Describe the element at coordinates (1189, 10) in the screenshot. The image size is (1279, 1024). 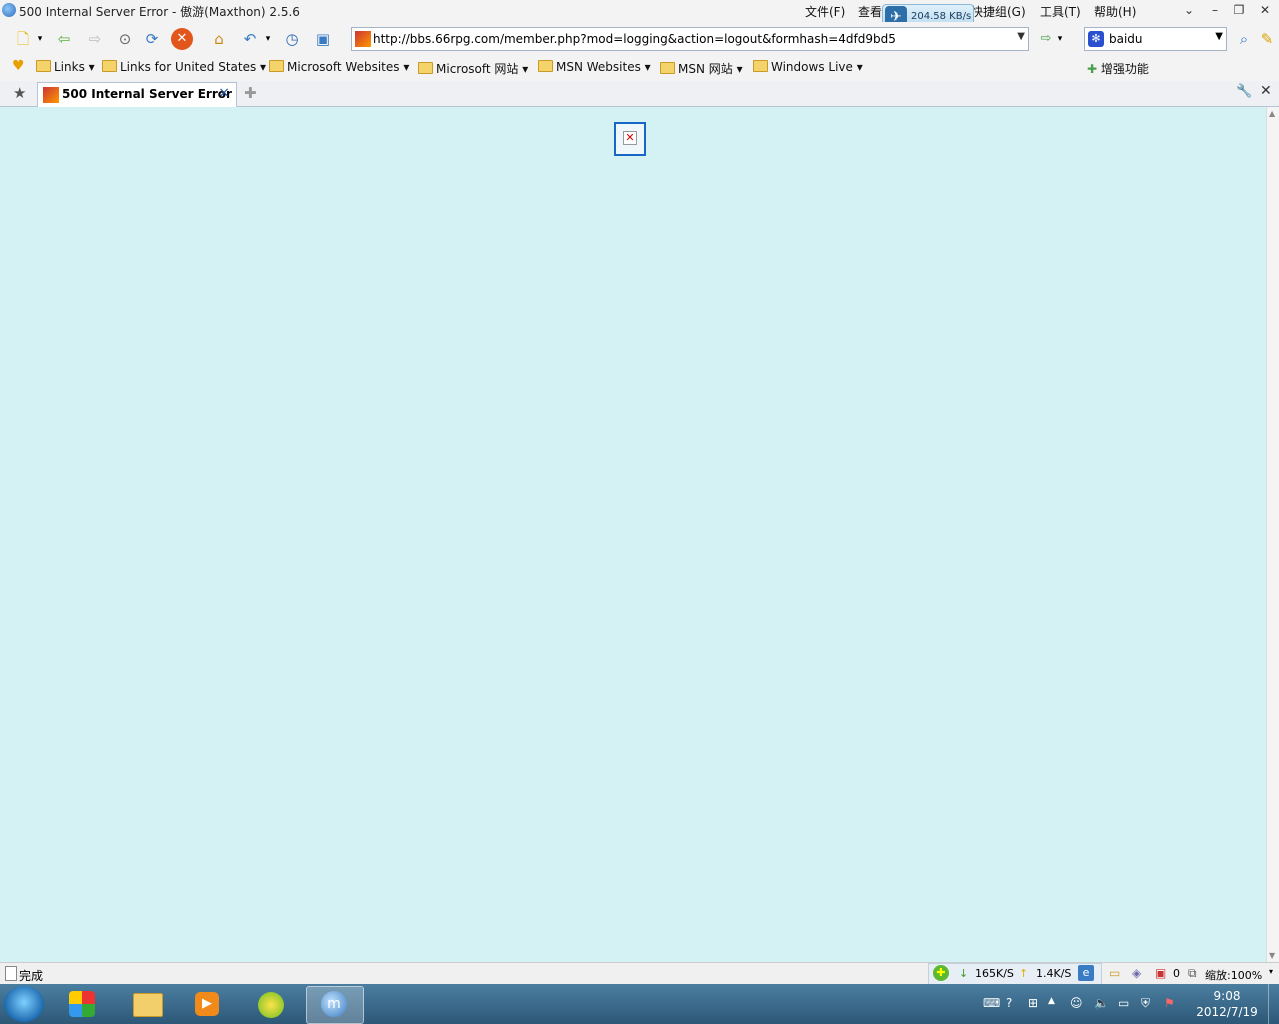
I see `menu-collapse-icon: ⌄` at that location.